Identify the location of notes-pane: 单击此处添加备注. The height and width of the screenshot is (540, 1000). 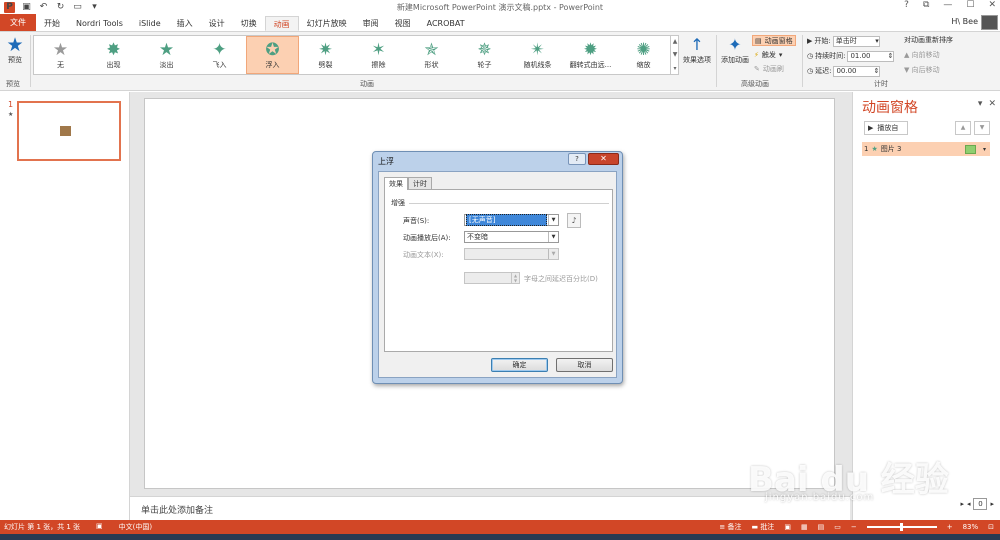
(490, 508).